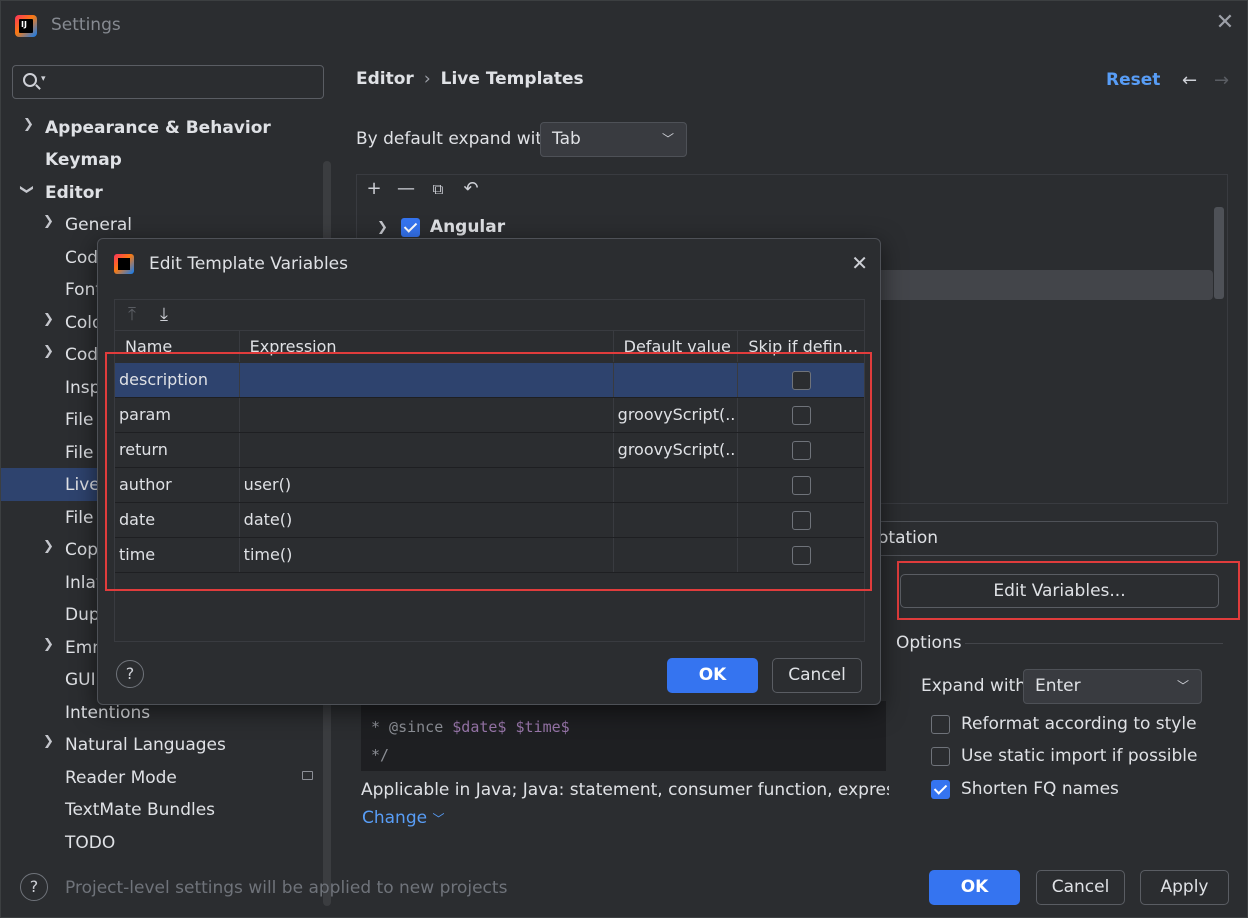  What do you see at coordinates (83, 160) in the screenshot?
I see `sidebar-item-keymap: Keymap` at bounding box center [83, 160].